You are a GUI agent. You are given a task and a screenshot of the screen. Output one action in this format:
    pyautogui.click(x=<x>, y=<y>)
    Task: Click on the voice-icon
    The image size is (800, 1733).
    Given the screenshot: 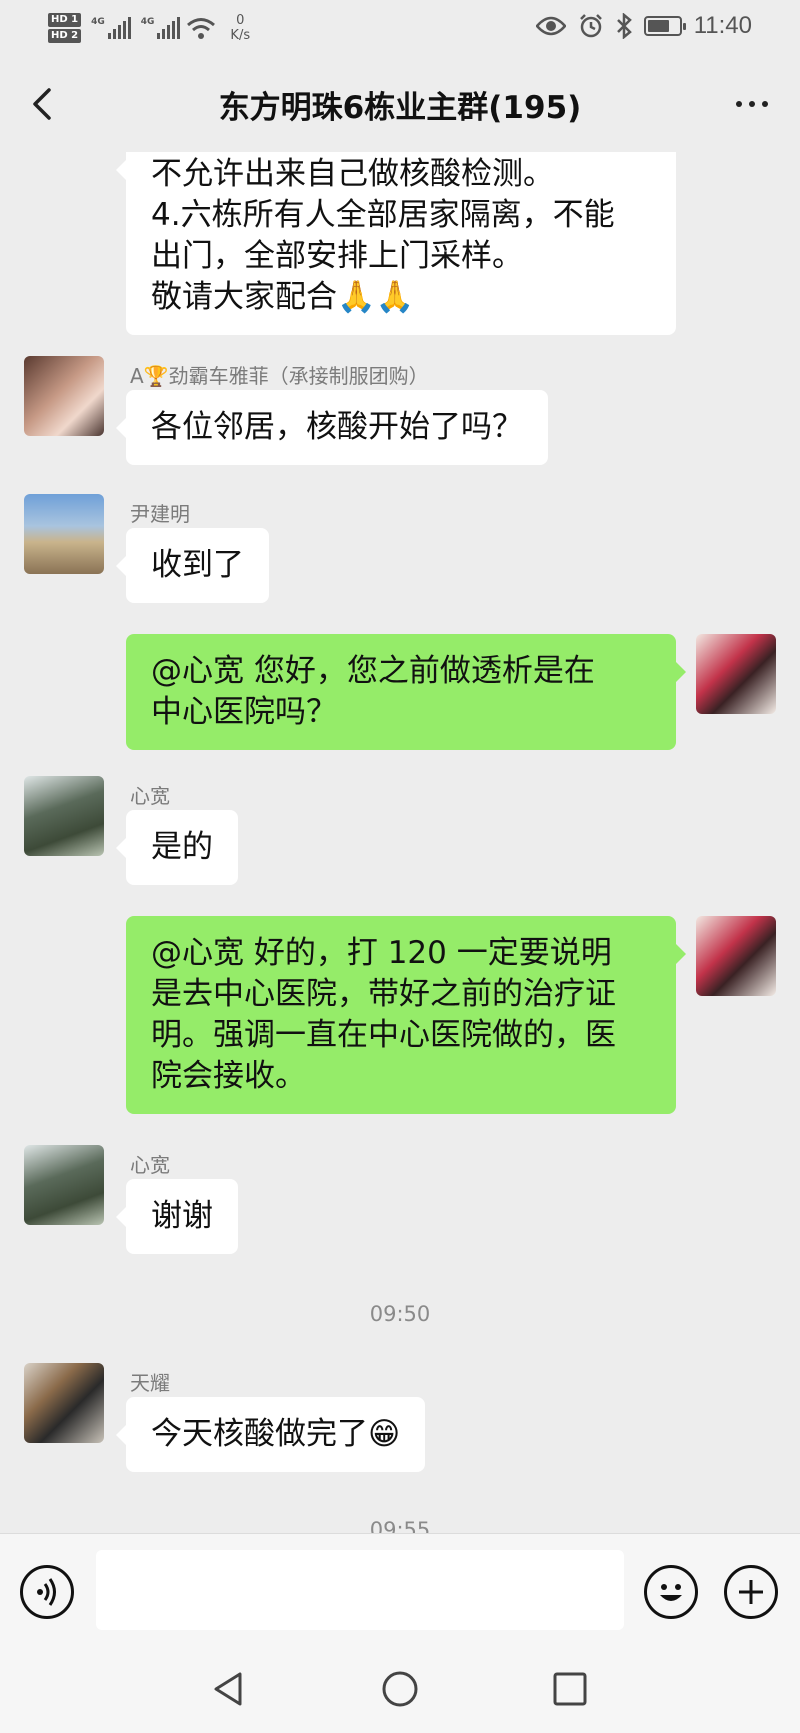 What is the action you would take?
    pyautogui.click(x=47, y=1592)
    